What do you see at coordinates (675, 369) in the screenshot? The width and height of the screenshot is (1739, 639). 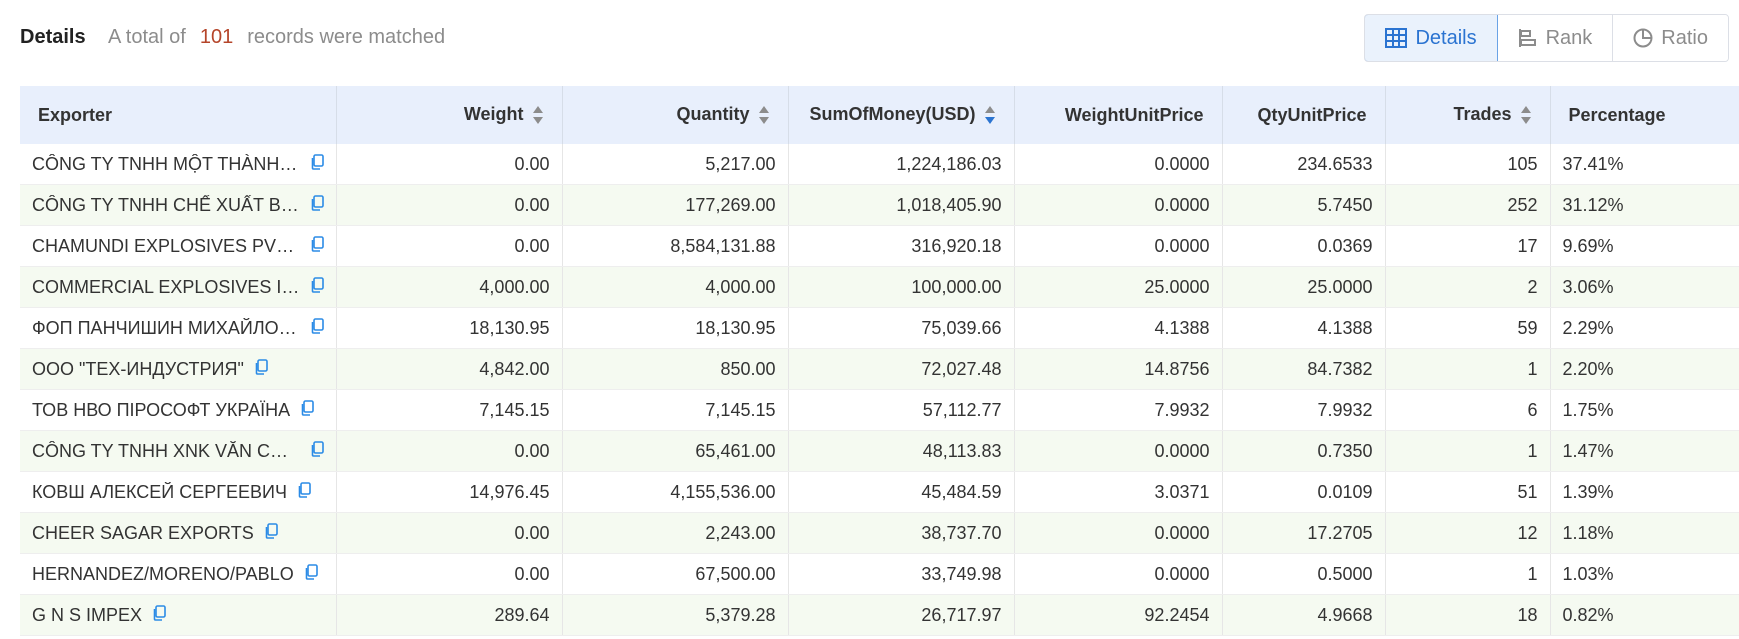 I see `quantity-cell: 850.00` at bounding box center [675, 369].